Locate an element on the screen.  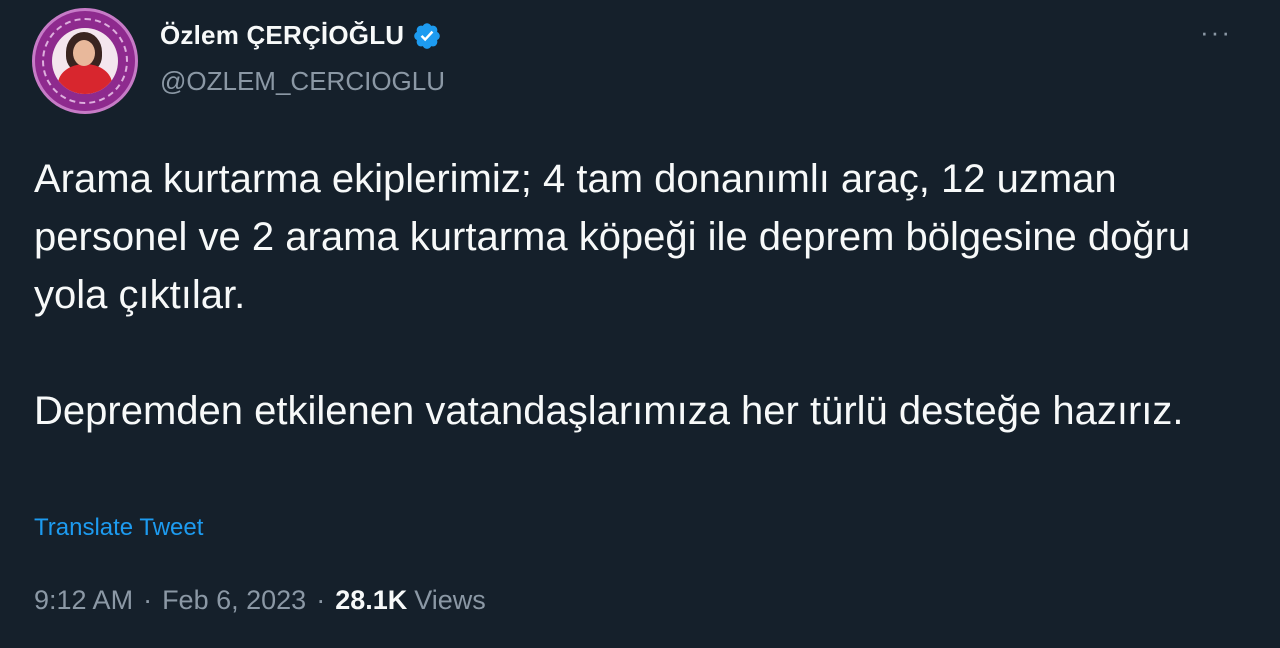
author-name-row: Özlem ÇERÇİOĞLU is located at coordinates (301, 35).